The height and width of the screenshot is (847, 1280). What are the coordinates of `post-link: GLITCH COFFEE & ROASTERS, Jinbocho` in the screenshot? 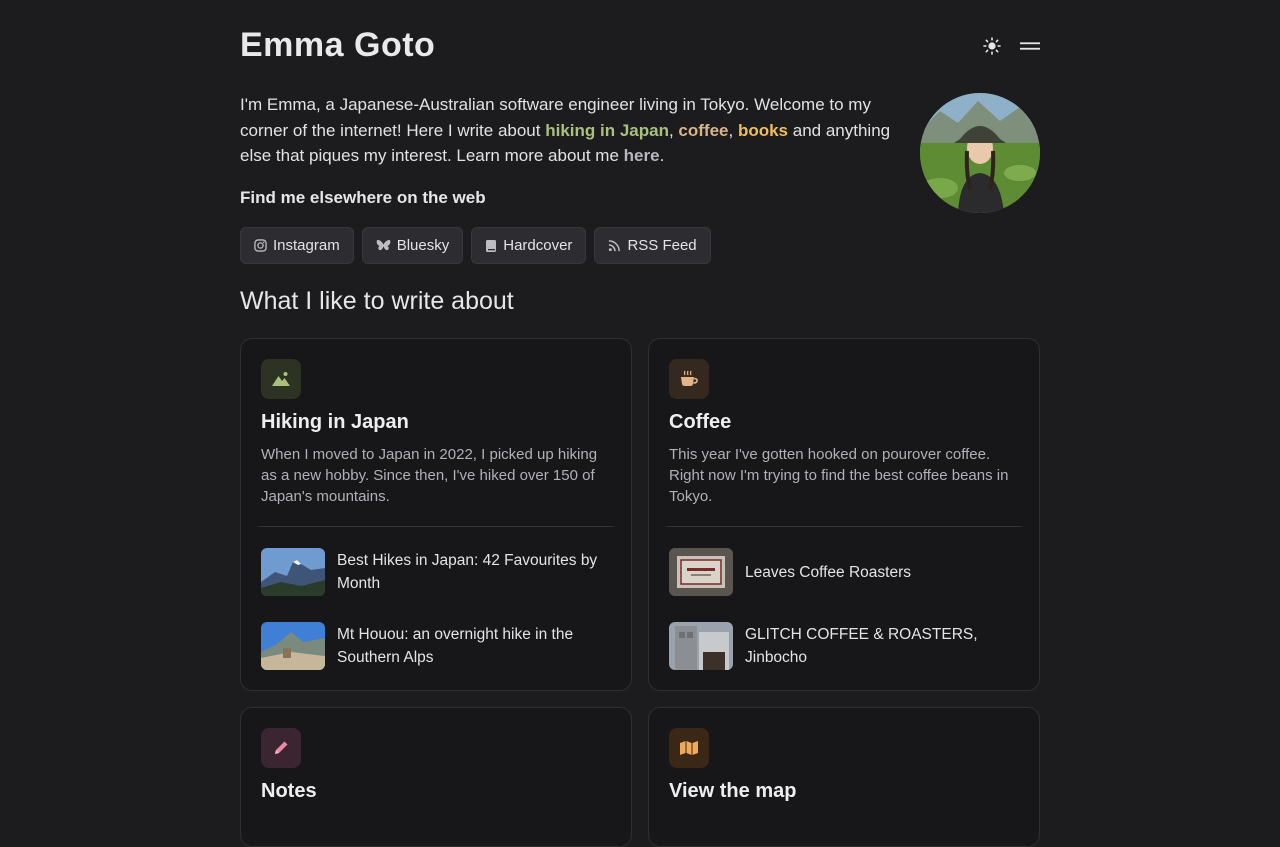 It's located at (844, 646).